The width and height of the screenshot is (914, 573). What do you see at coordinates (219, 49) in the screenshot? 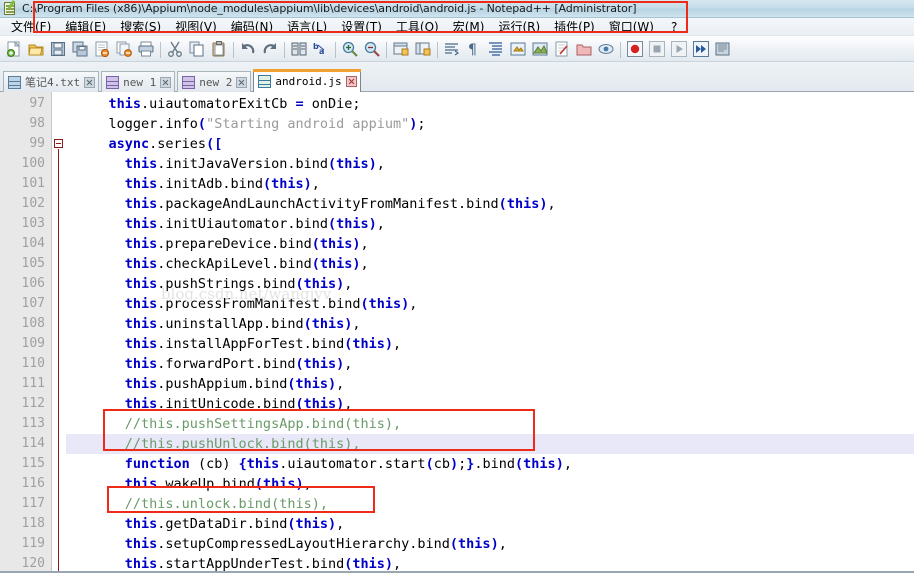
I see `paste-icon` at bounding box center [219, 49].